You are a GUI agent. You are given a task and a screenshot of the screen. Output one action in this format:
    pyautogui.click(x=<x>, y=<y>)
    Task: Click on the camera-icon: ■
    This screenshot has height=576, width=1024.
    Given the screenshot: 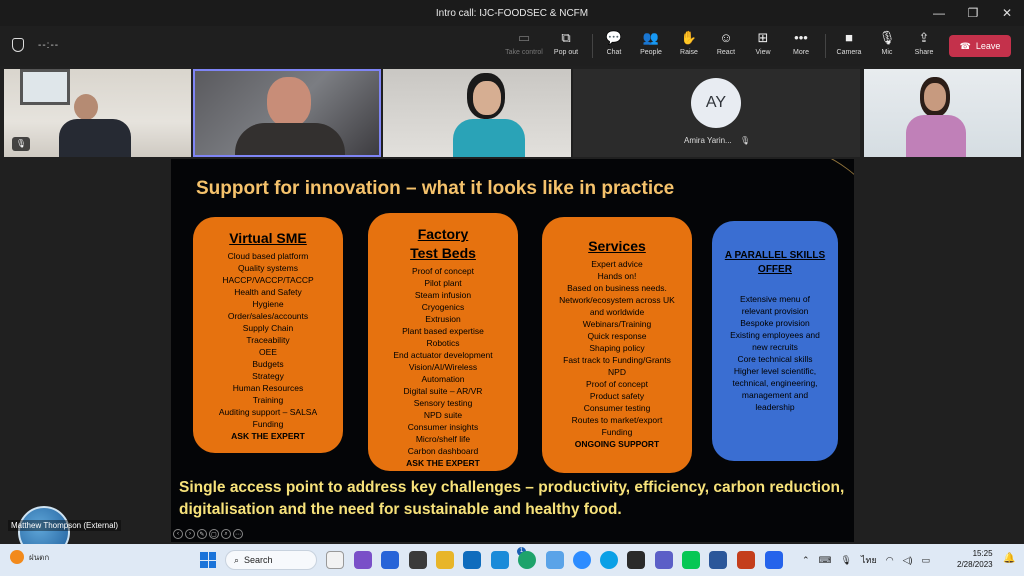 What is the action you would take?
    pyautogui.click(x=849, y=37)
    